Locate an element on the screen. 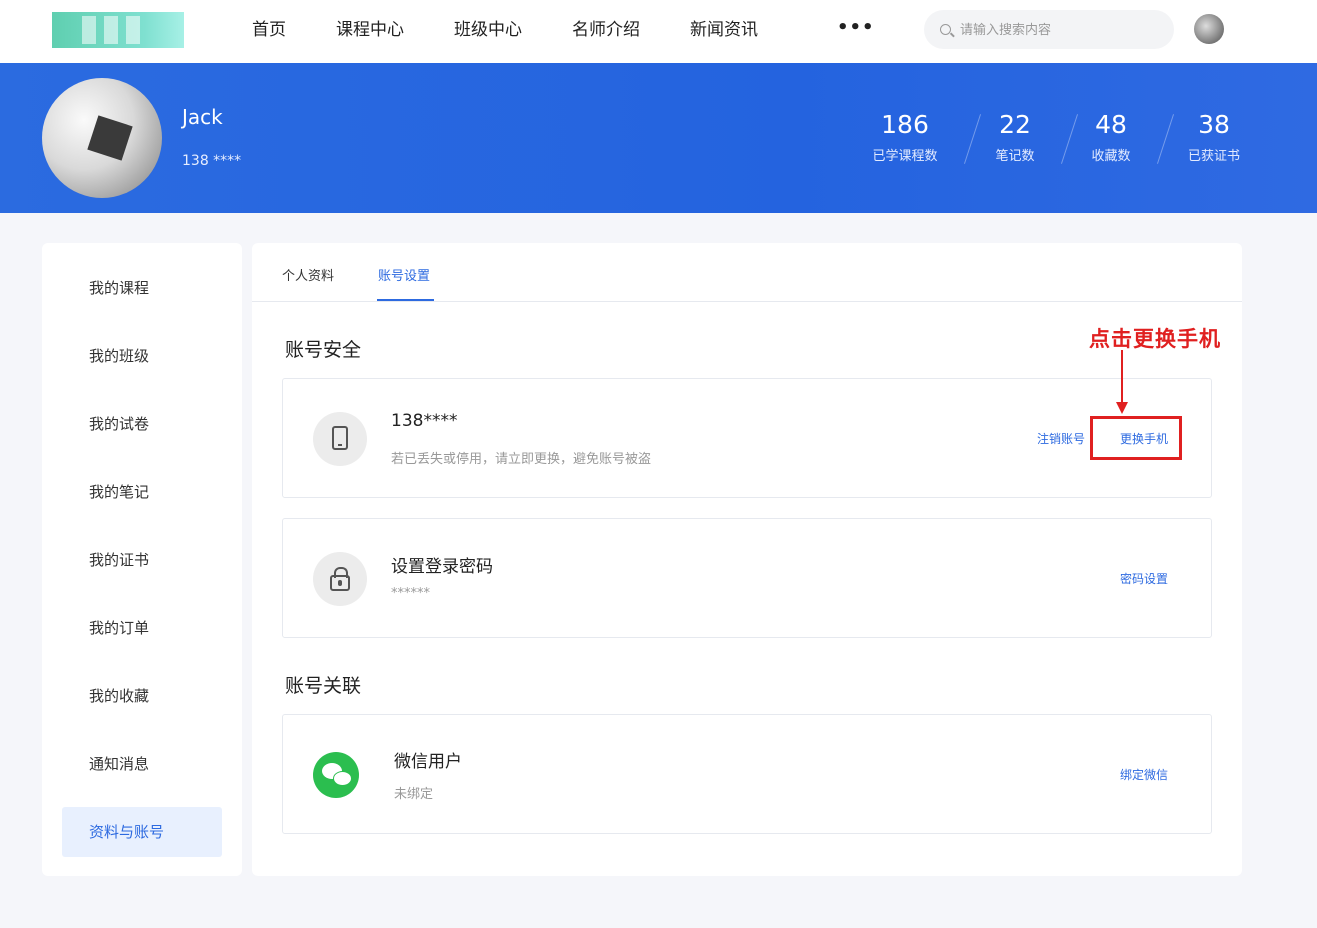  stat-notes: 22 笔记数 is located at coordinates (1015, 136).